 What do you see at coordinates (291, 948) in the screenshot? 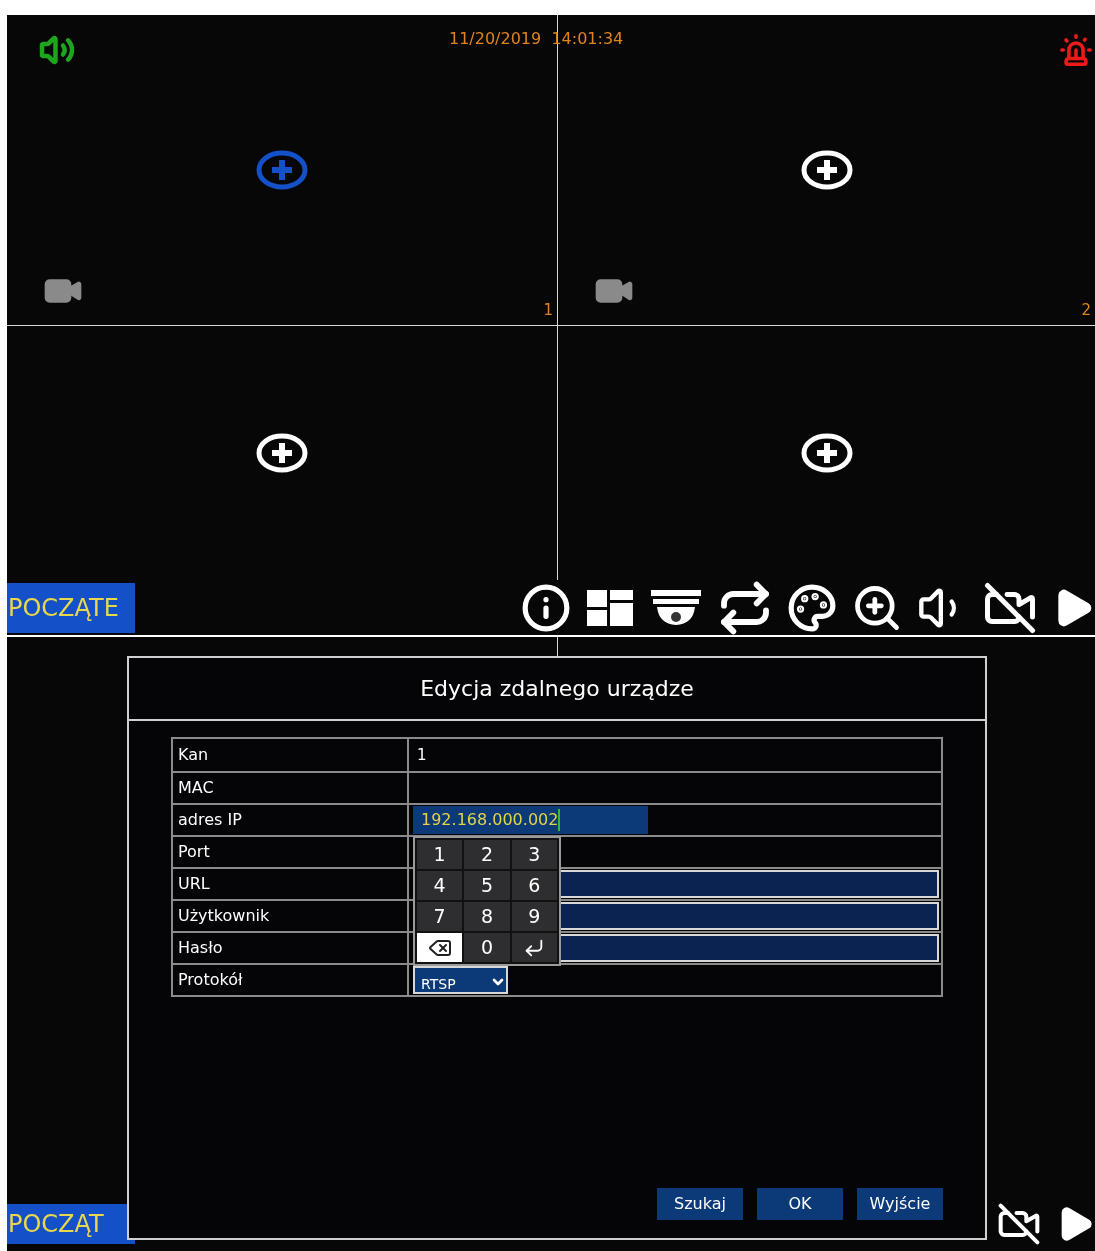
I see `field-label: Hasło` at bounding box center [291, 948].